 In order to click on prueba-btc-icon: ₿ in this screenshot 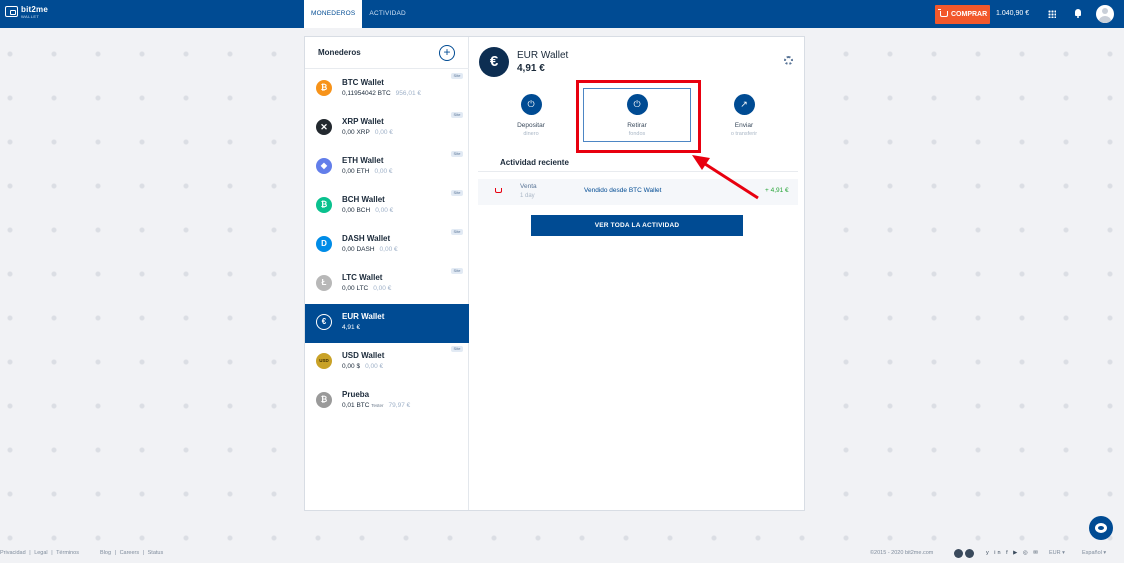, I will do `click(324, 400)`.